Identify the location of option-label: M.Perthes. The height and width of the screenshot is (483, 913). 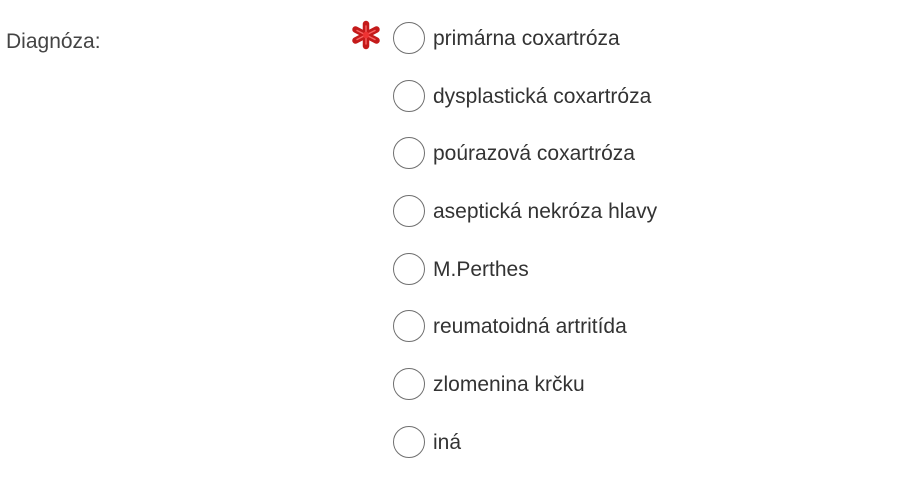
(481, 270).